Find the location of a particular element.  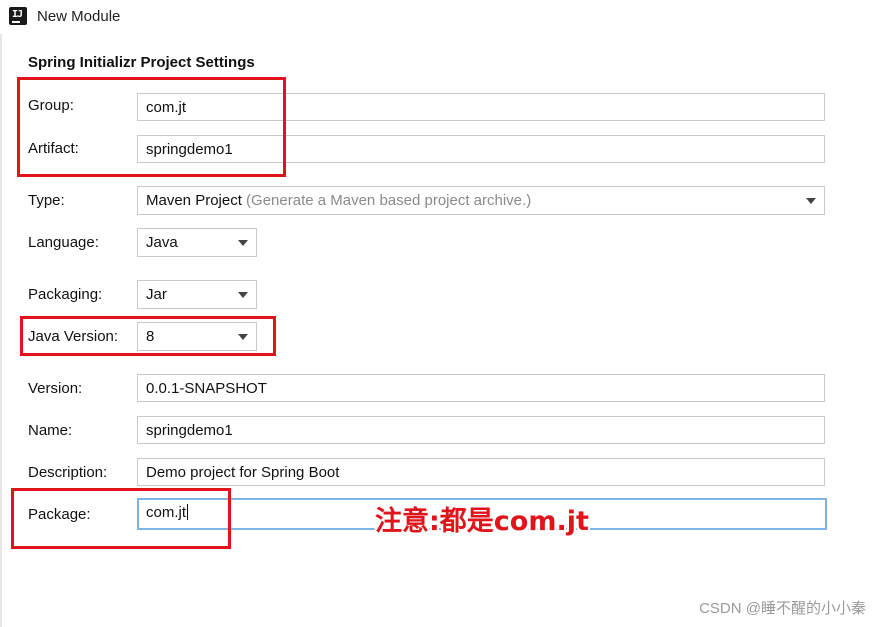

version-field: 0.0.1-SNAPSHOT is located at coordinates (481, 388).